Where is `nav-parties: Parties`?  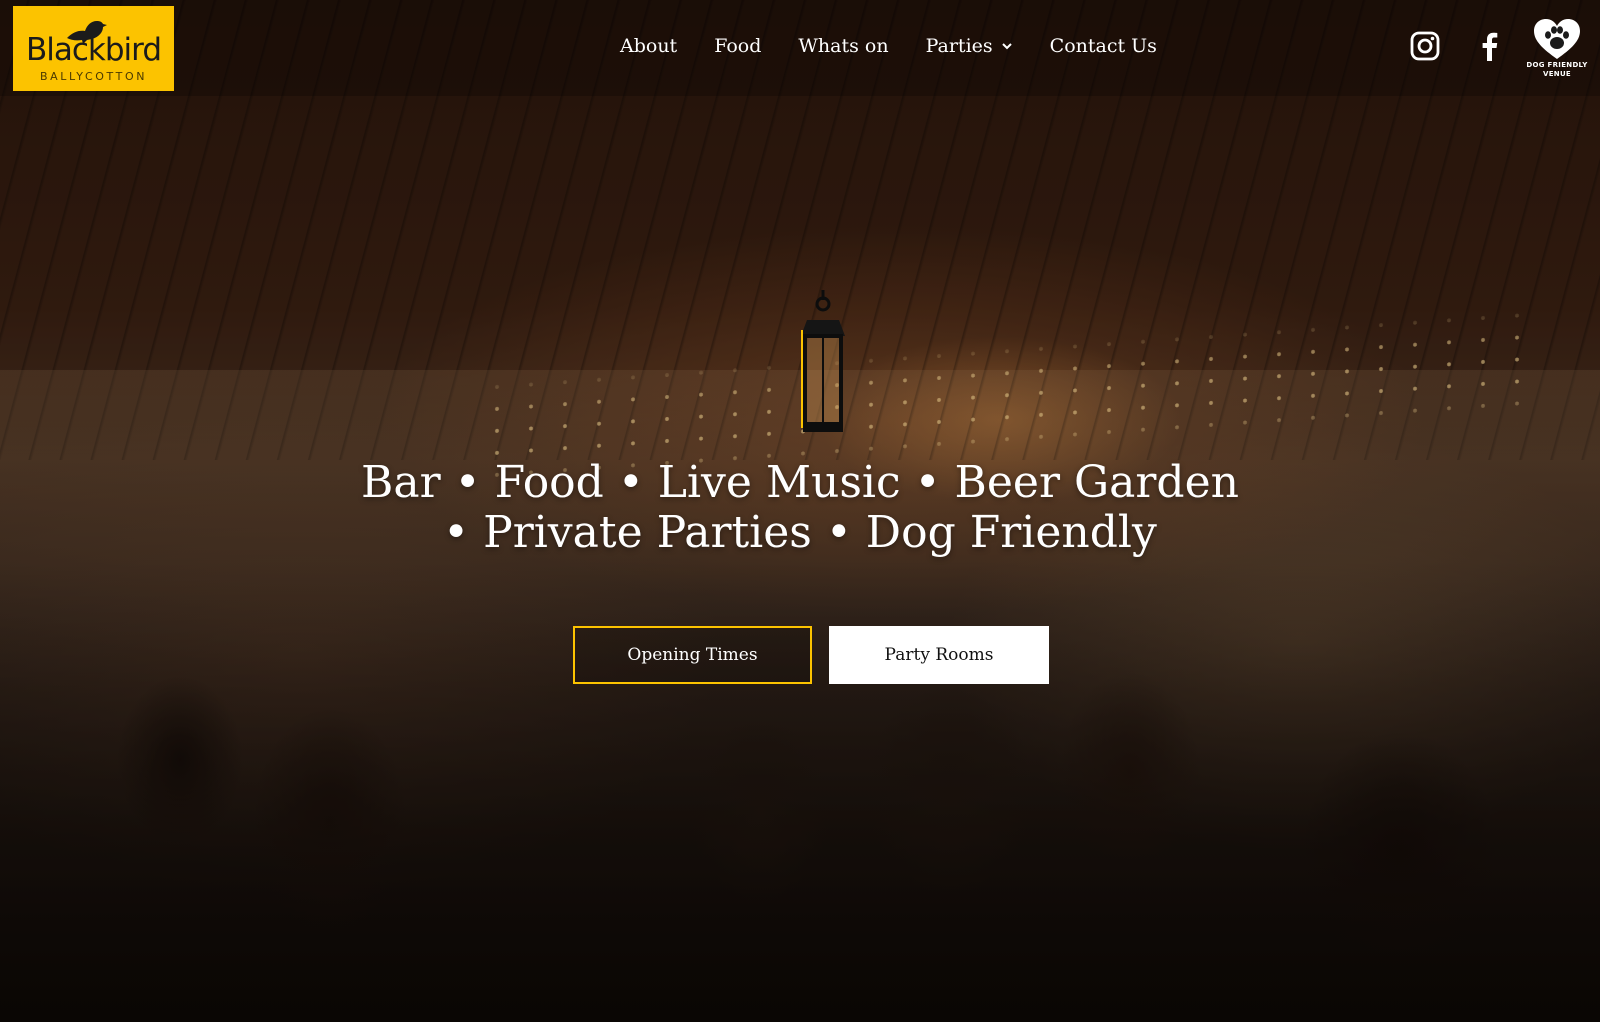
nav-parties: Parties is located at coordinates (969, 46).